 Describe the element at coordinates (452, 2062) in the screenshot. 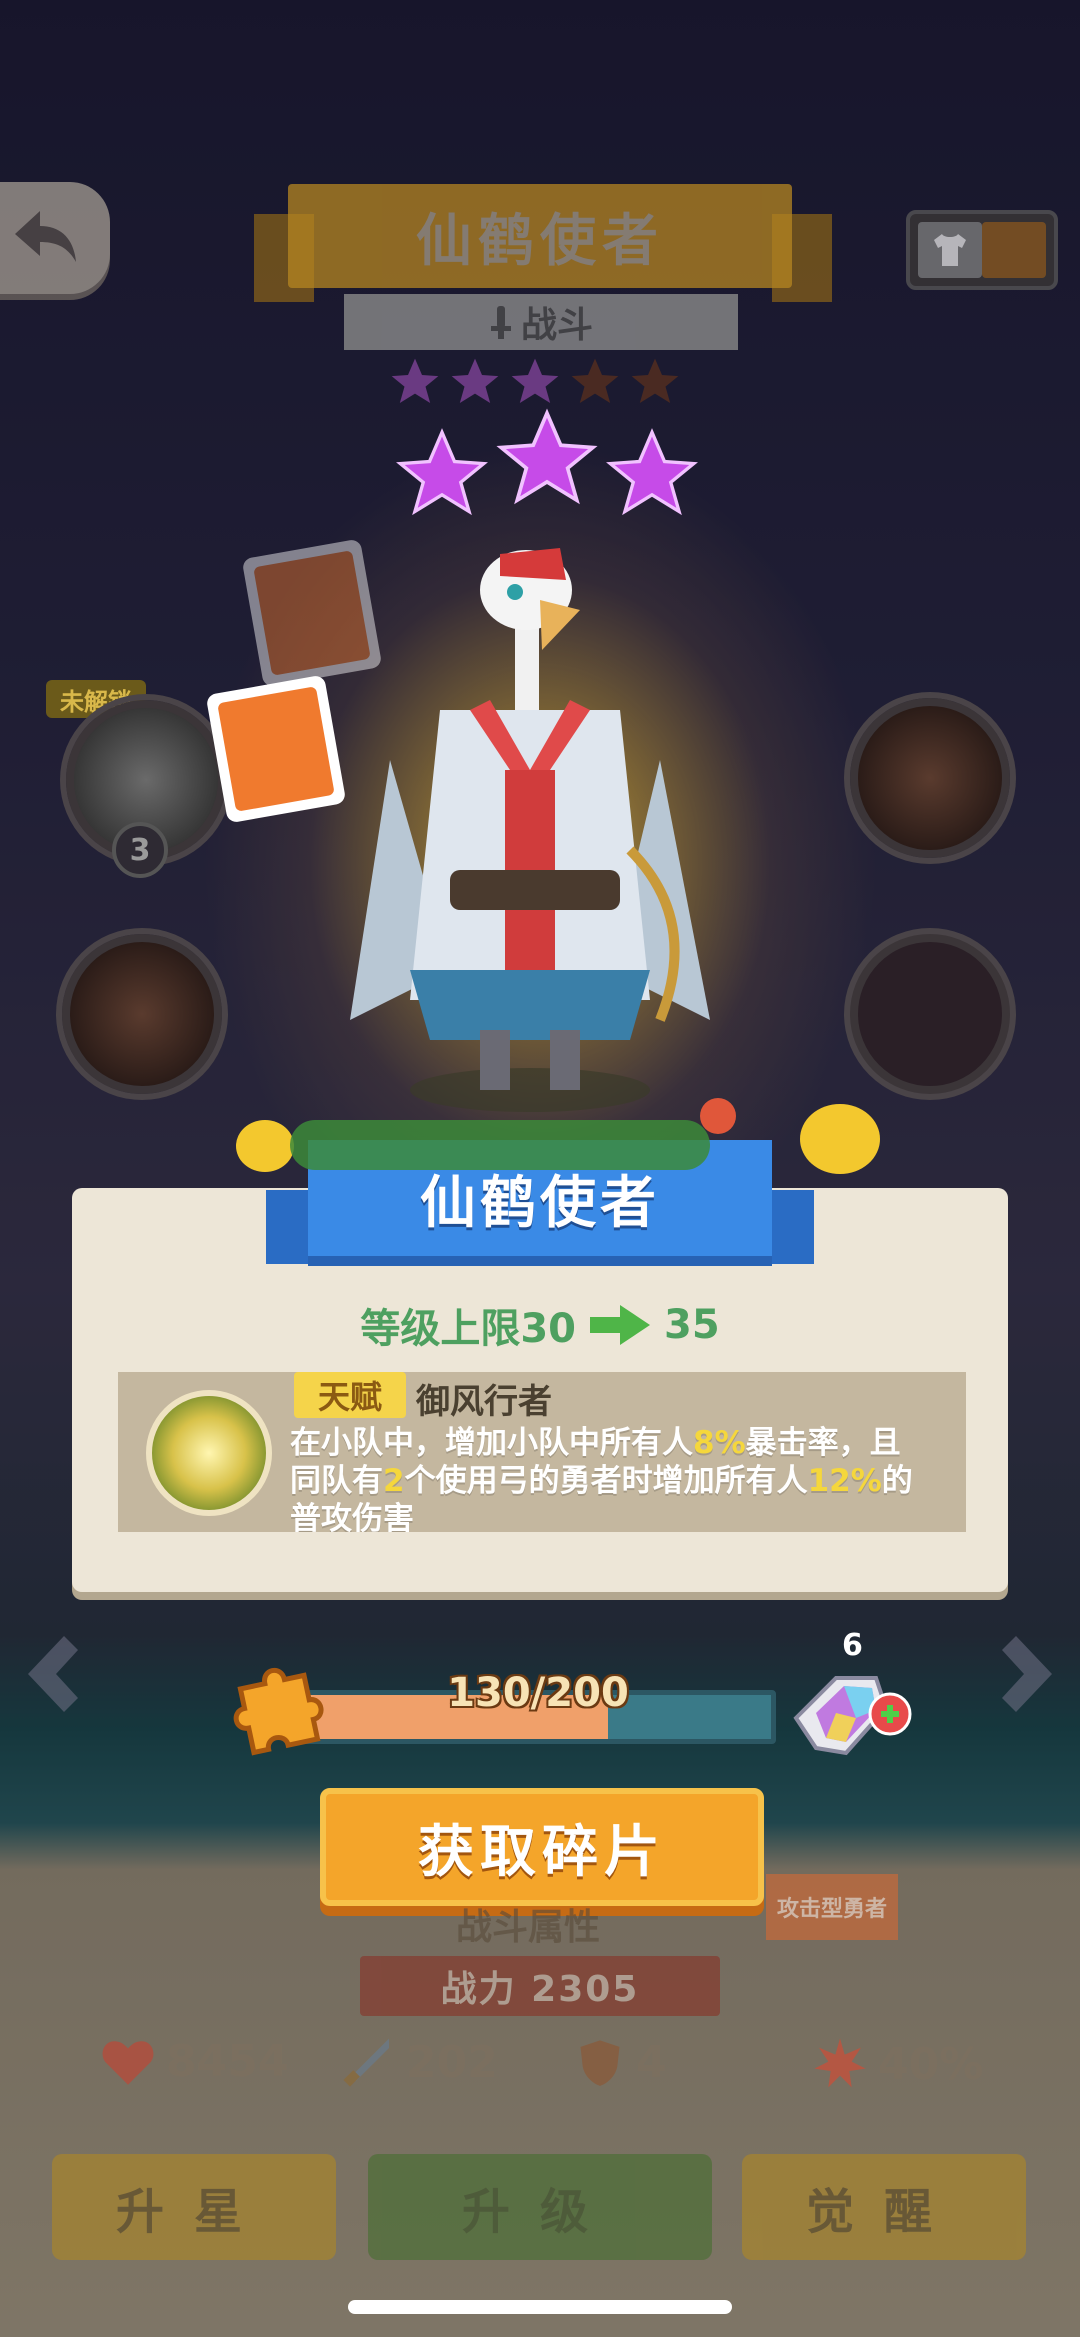

I see `stat-attack-value: 202` at that location.